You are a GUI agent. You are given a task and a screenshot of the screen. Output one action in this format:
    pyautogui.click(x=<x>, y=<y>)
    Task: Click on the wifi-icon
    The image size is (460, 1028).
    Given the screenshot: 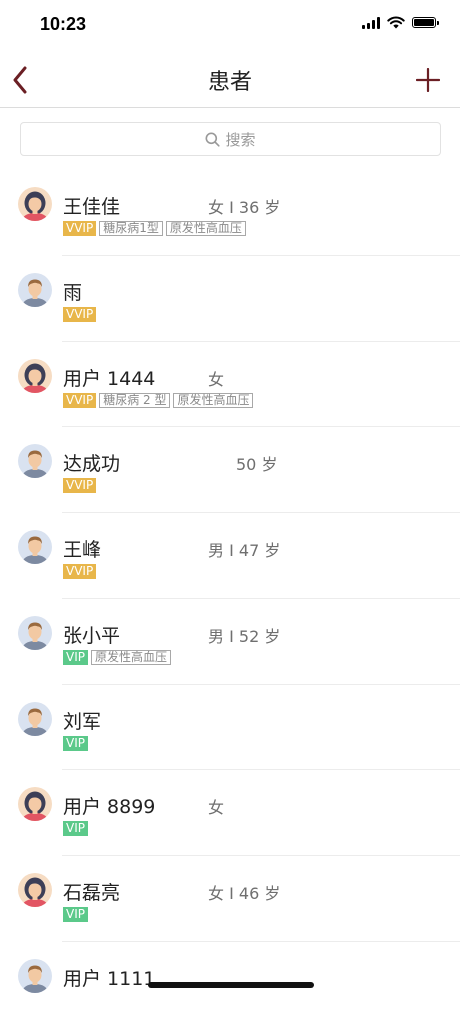 What is the action you would take?
    pyautogui.click(x=396, y=22)
    